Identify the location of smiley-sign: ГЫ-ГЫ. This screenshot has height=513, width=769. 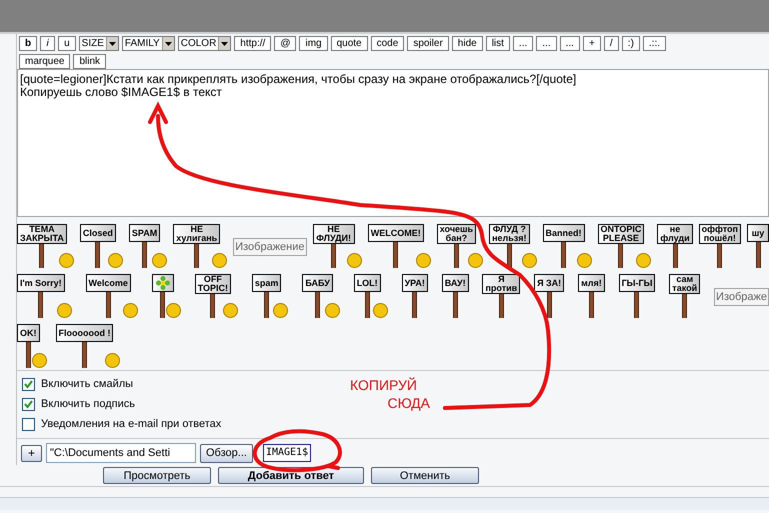
(637, 296).